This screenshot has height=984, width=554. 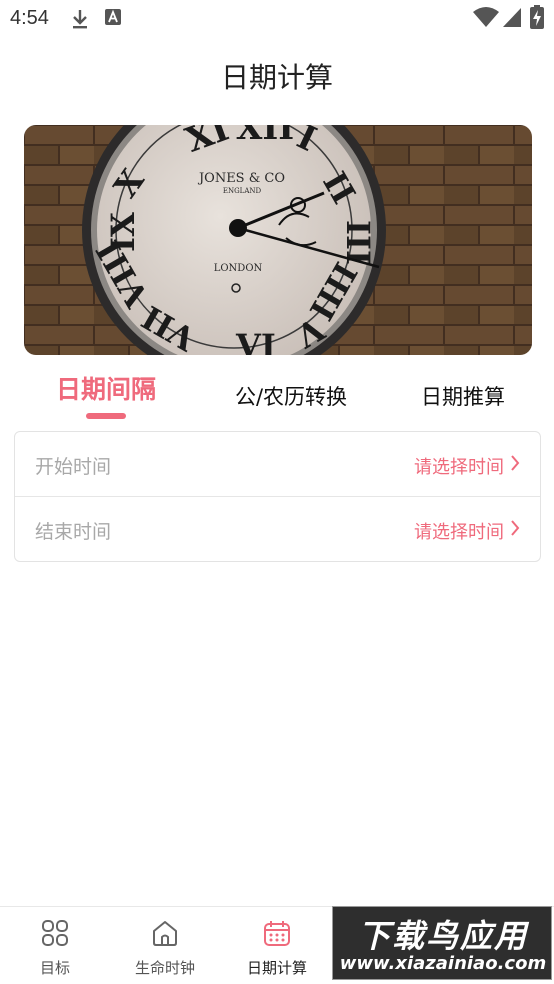 I want to click on download-icon, so click(x=80, y=21).